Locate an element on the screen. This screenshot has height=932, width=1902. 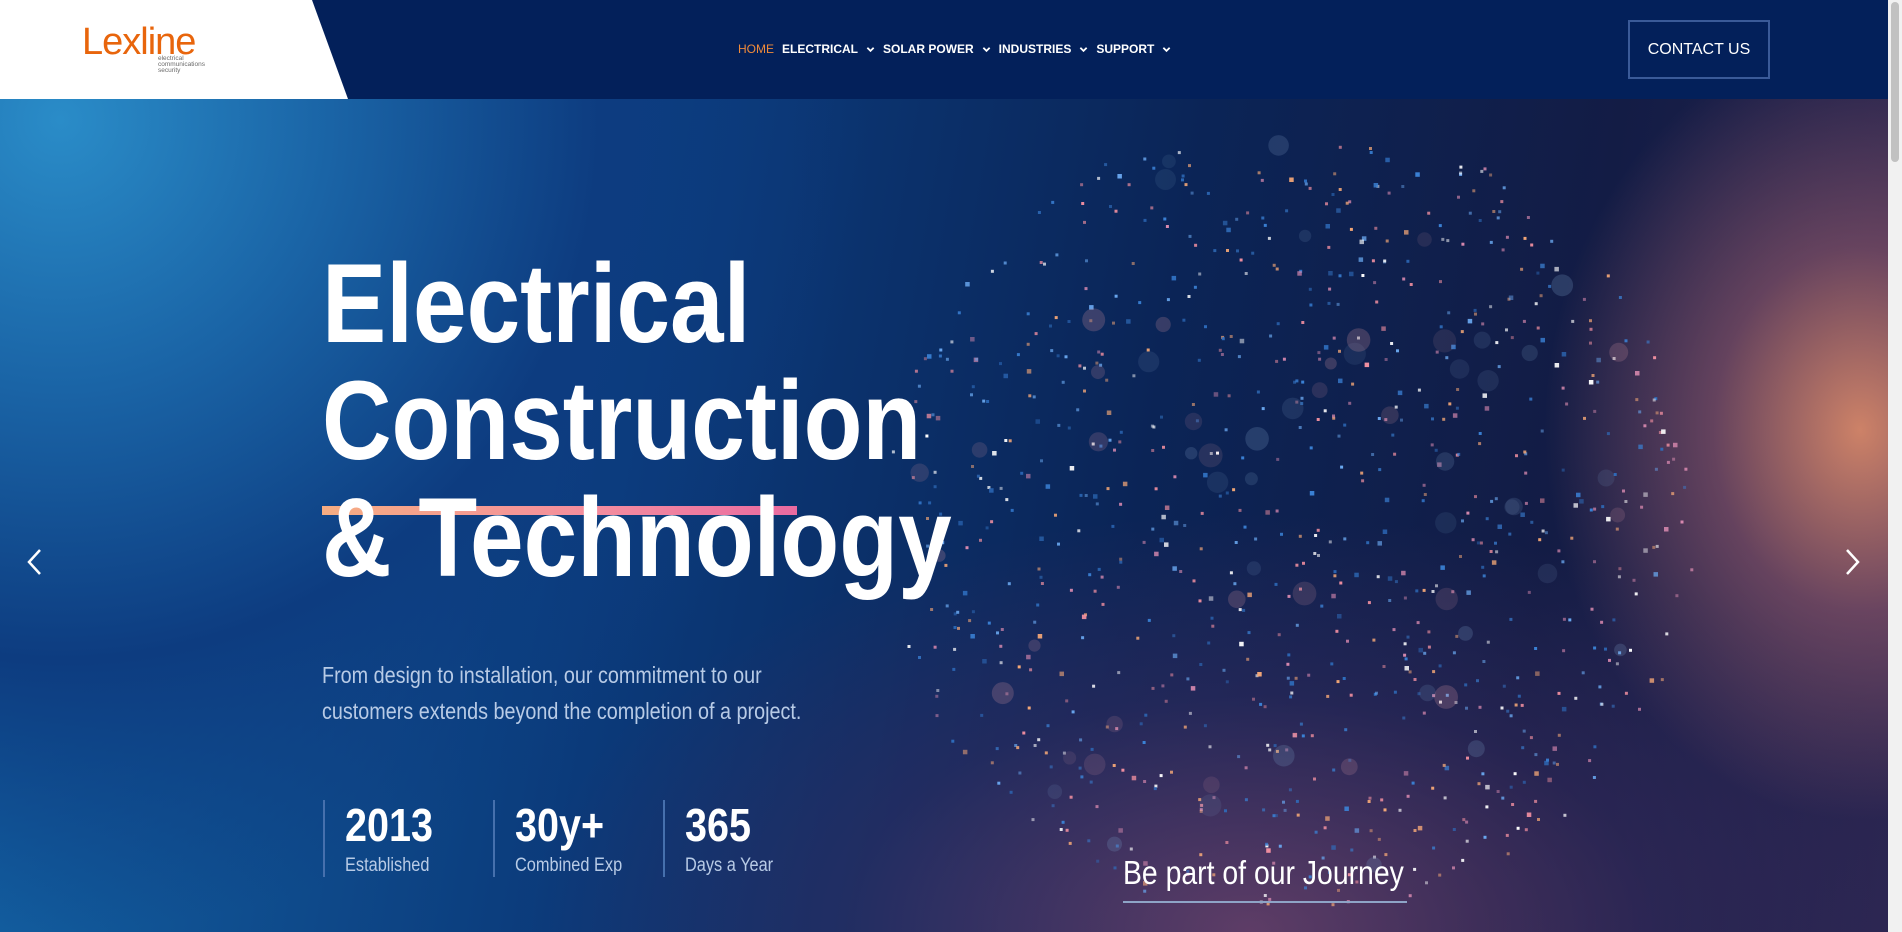
hero-title: Electrical Construction & Technology is located at coordinates (637, 420).